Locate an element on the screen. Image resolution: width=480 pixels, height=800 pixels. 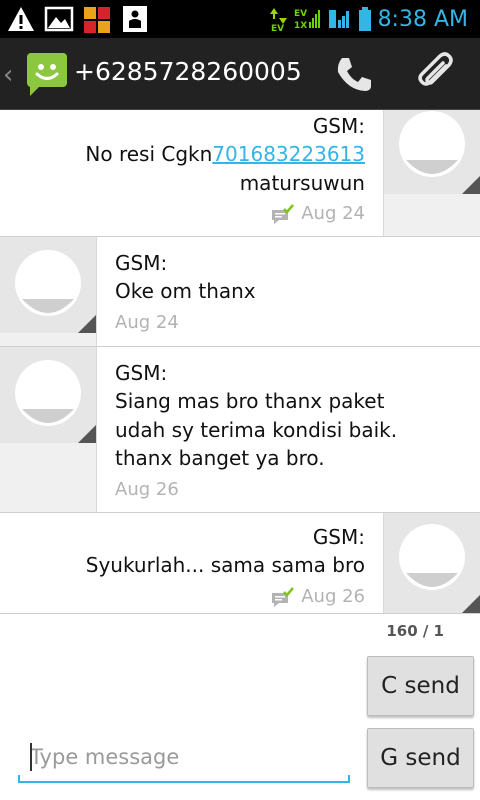
status-bar: EV EV 1X 8:38 AM is located at coordinates (240, 19).